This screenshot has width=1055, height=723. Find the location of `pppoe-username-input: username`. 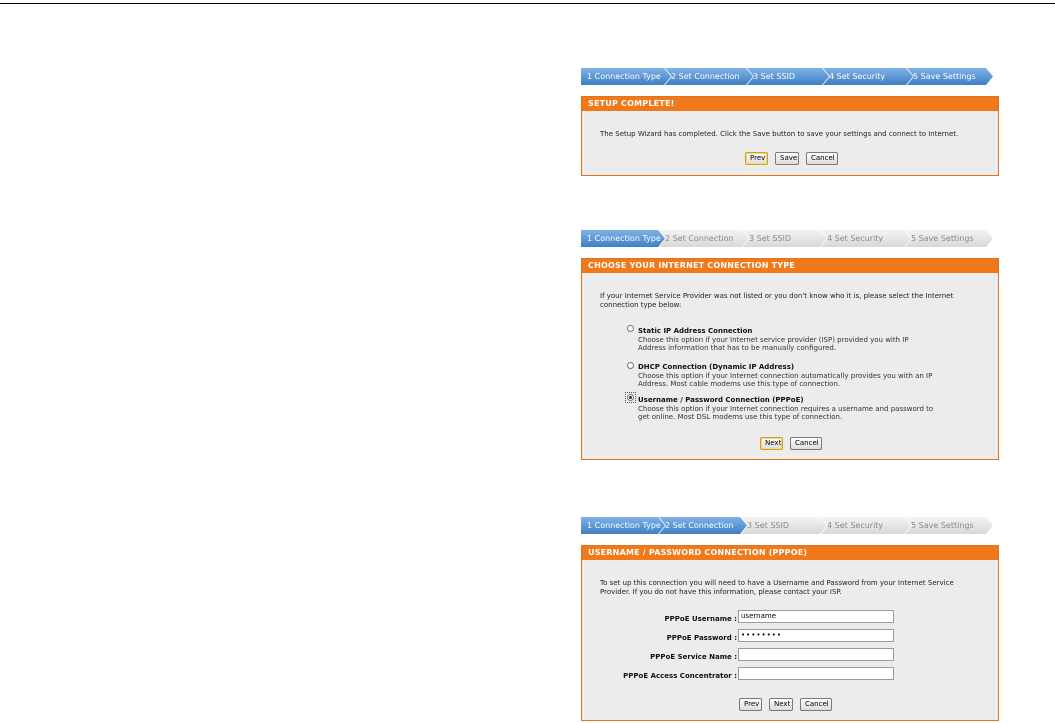

pppoe-username-input: username is located at coordinates (816, 616).